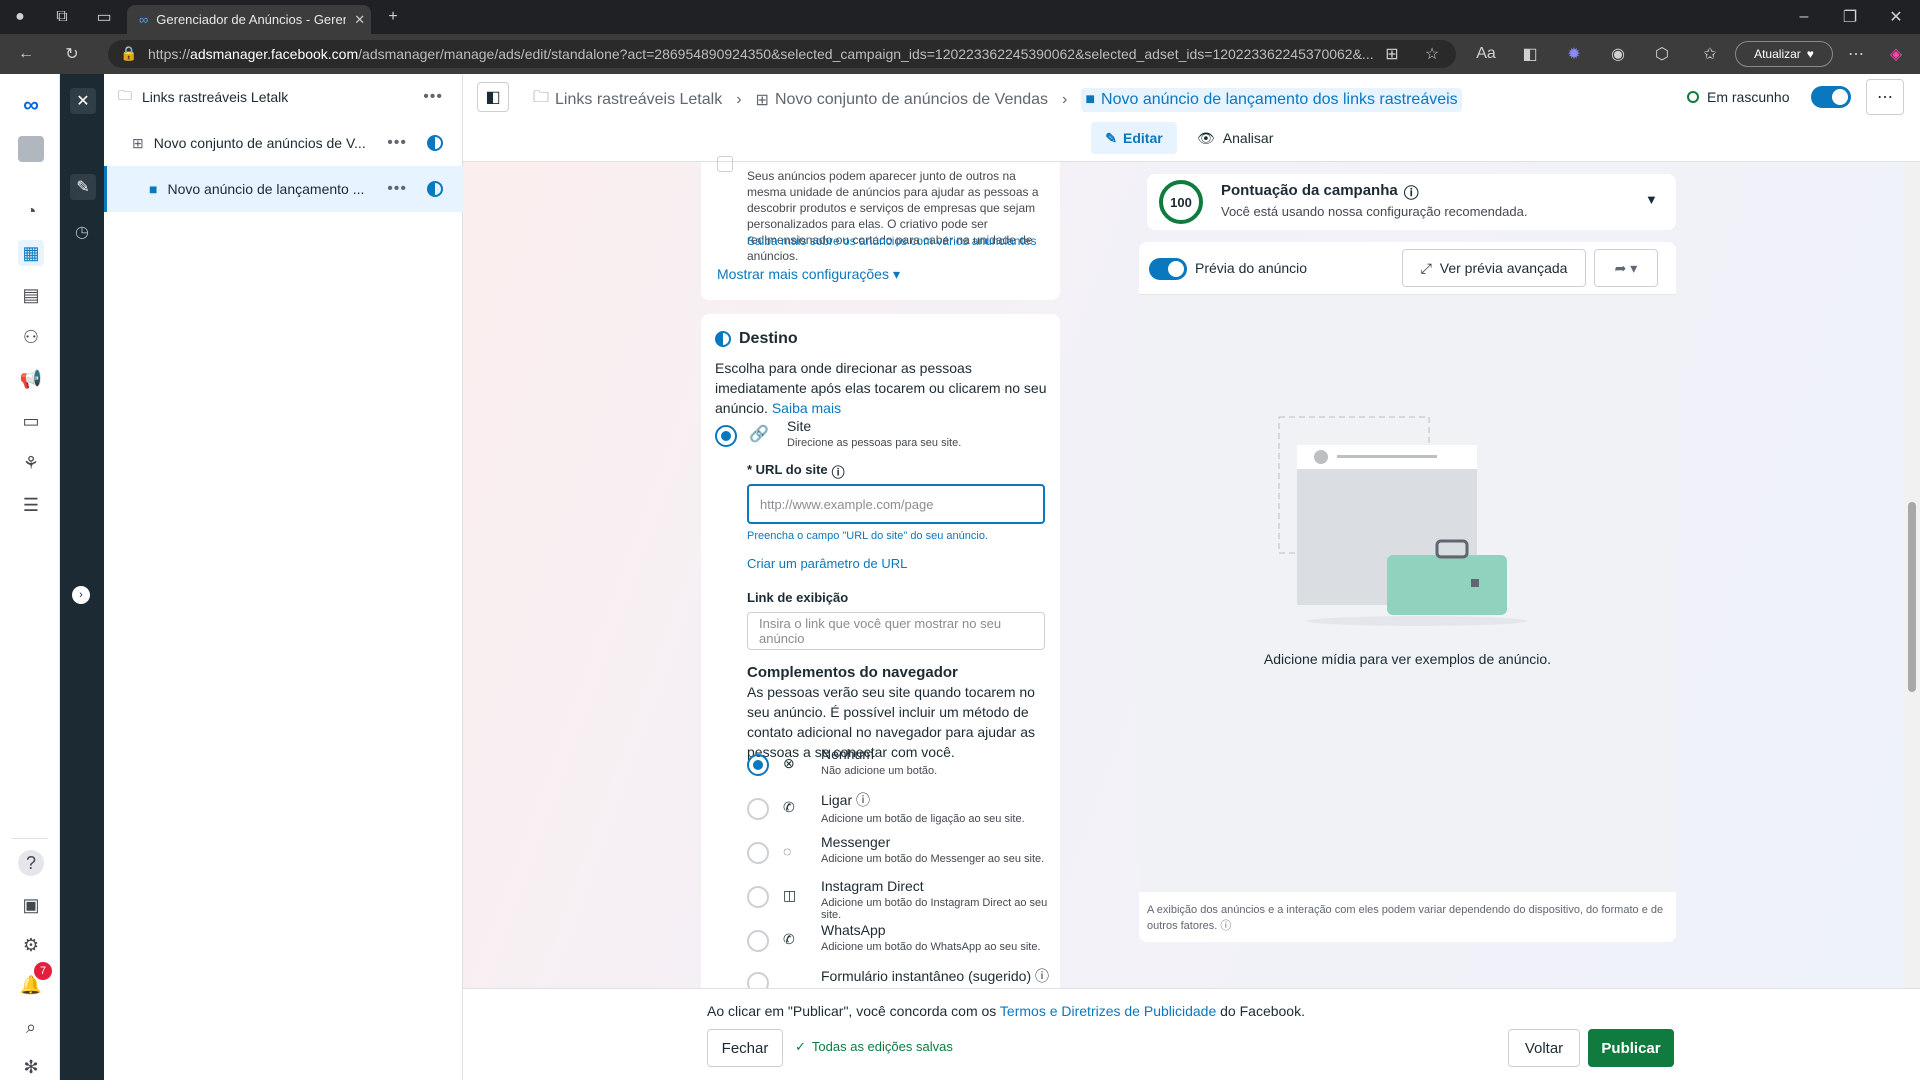  Describe the element at coordinates (433, 97) in the screenshot. I see `campaign-more-icon: •••` at that location.